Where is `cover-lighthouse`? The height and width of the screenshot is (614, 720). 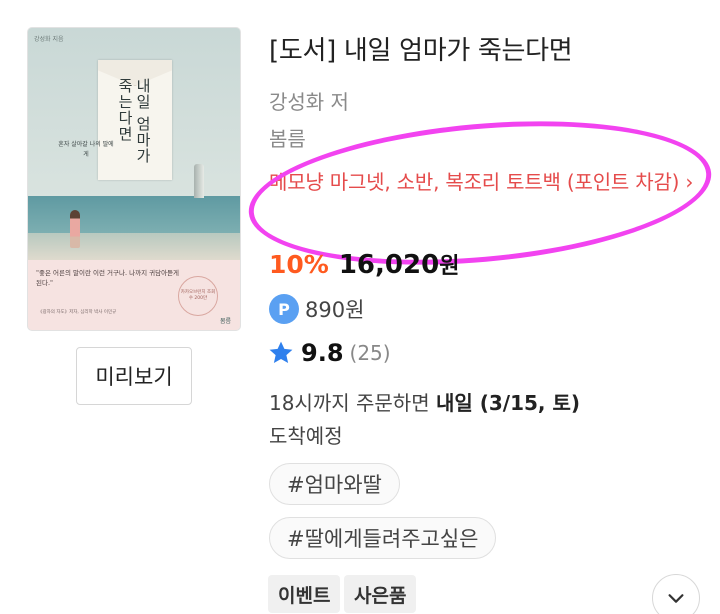 cover-lighthouse is located at coordinates (199, 181).